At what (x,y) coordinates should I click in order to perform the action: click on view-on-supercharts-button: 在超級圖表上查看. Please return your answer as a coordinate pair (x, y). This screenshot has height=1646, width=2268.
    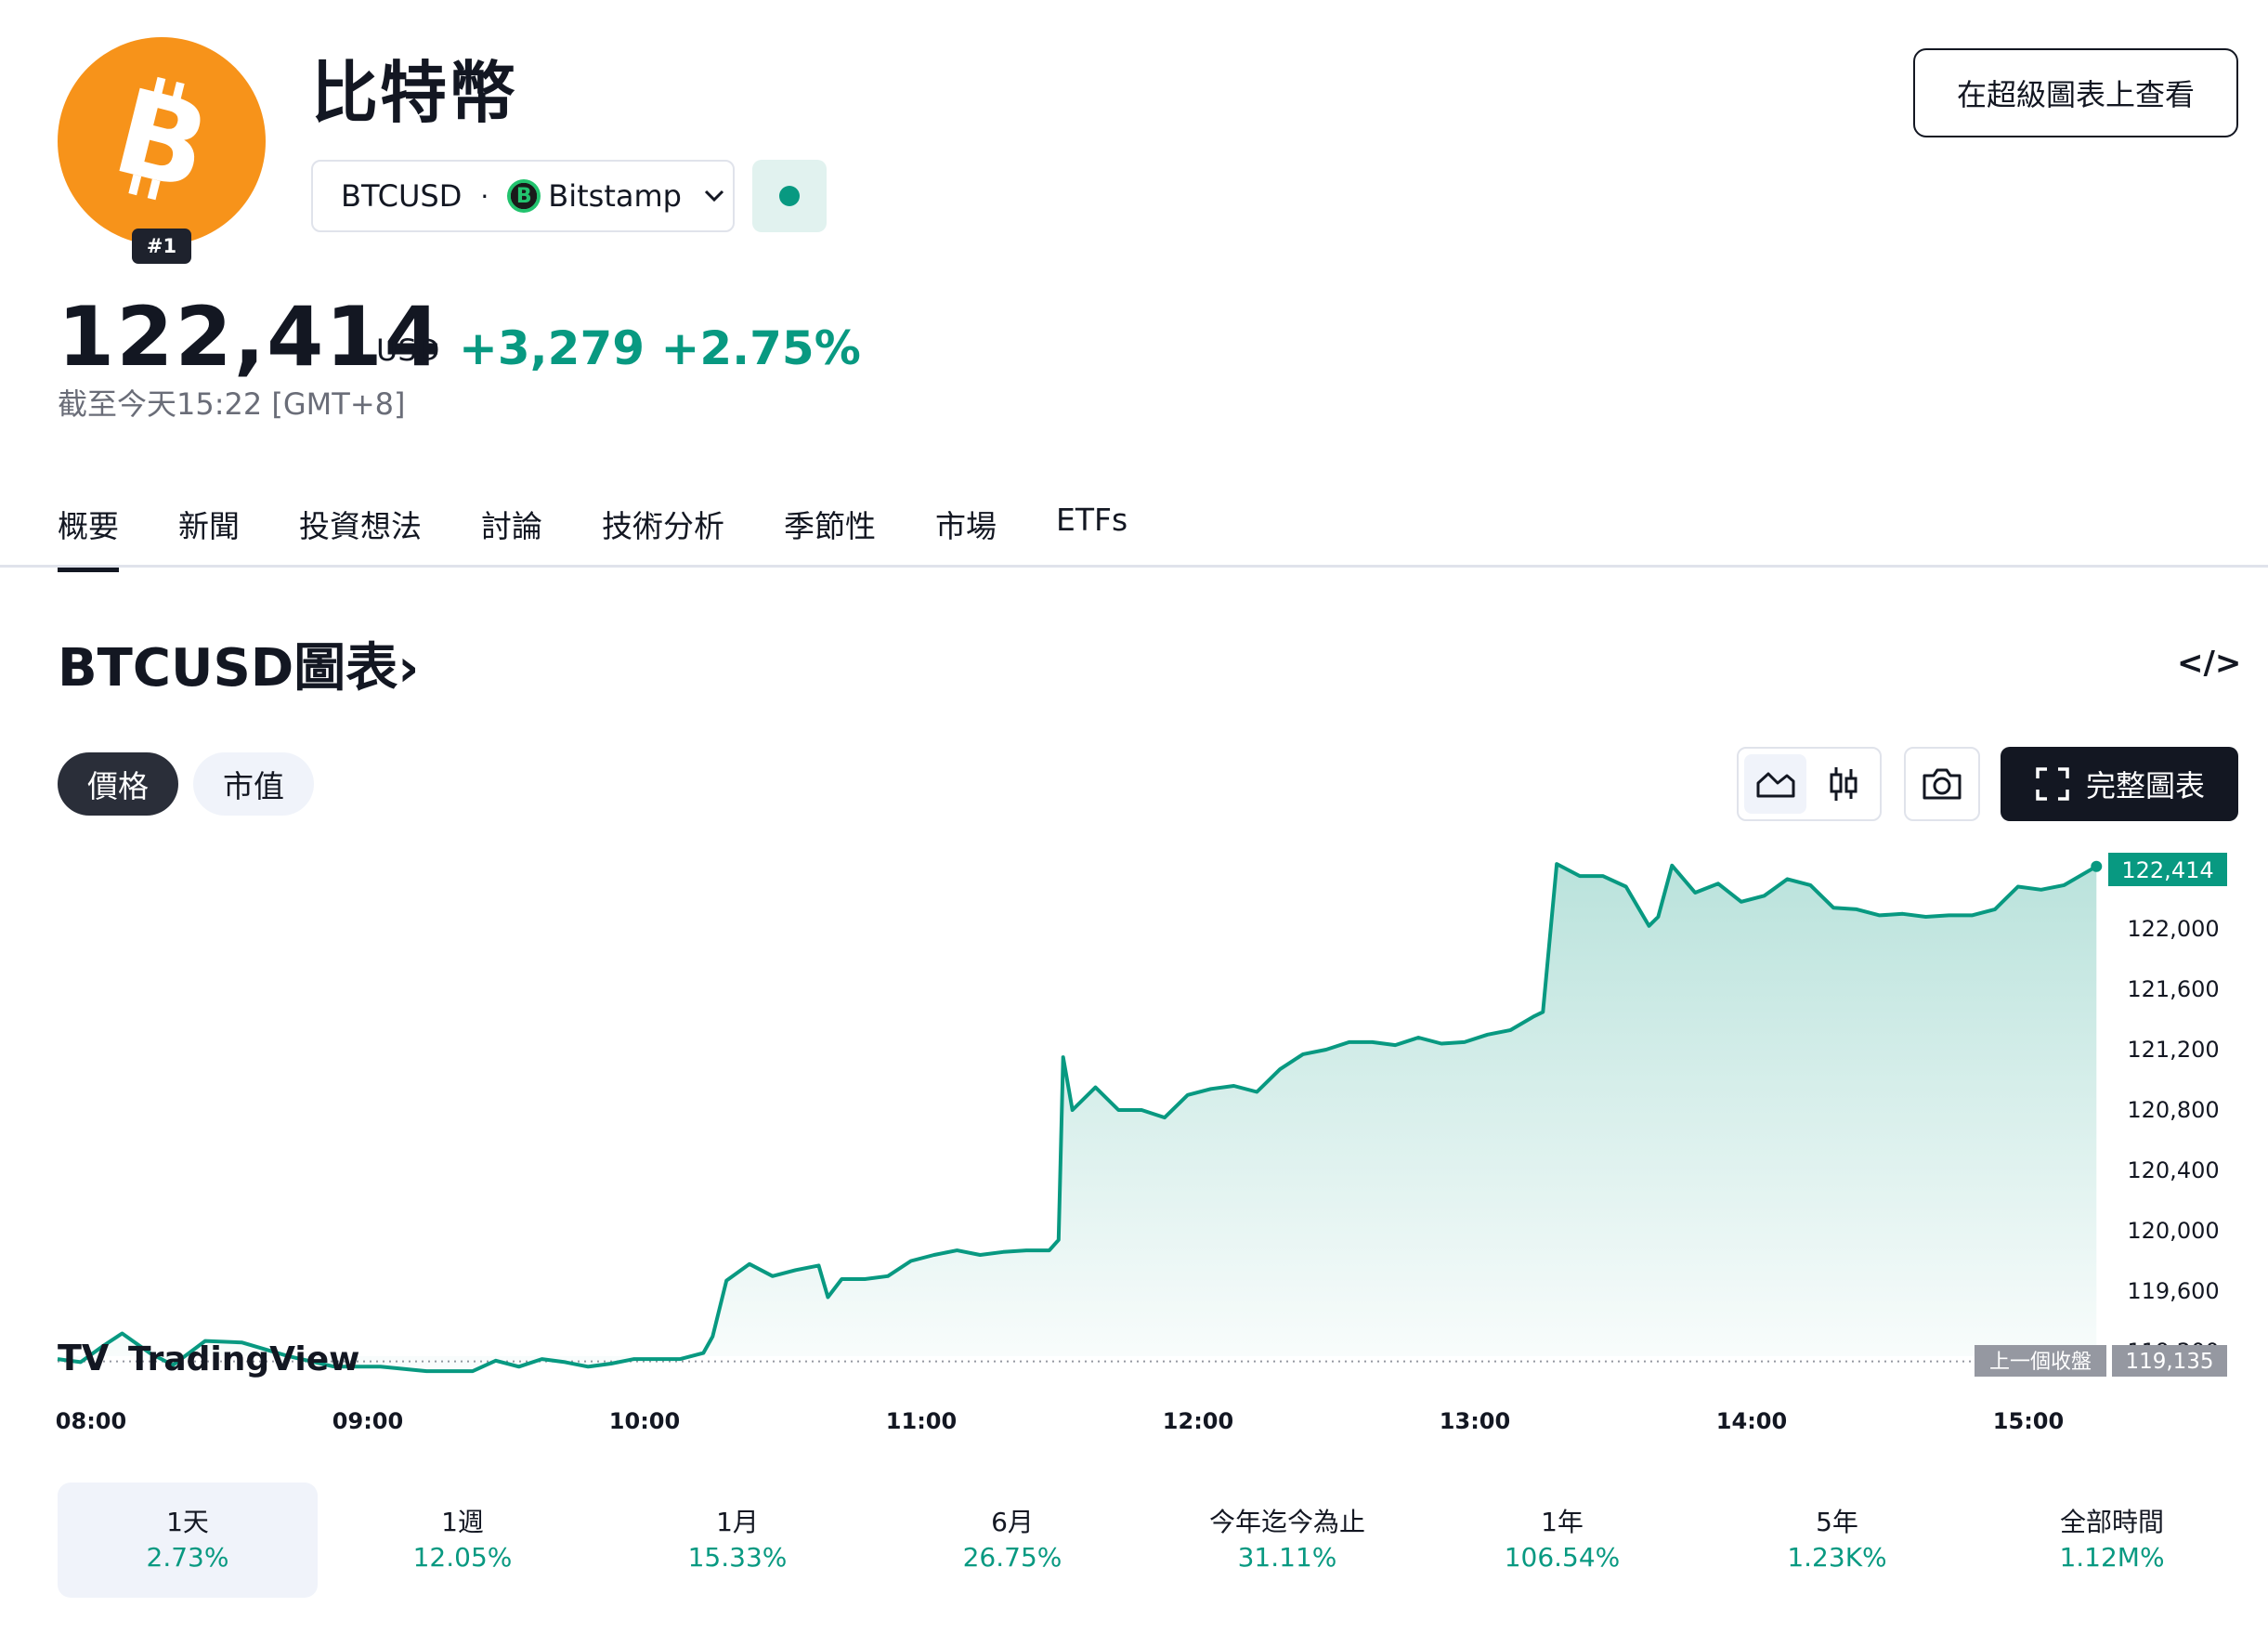
    Looking at the image, I should click on (2076, 92).